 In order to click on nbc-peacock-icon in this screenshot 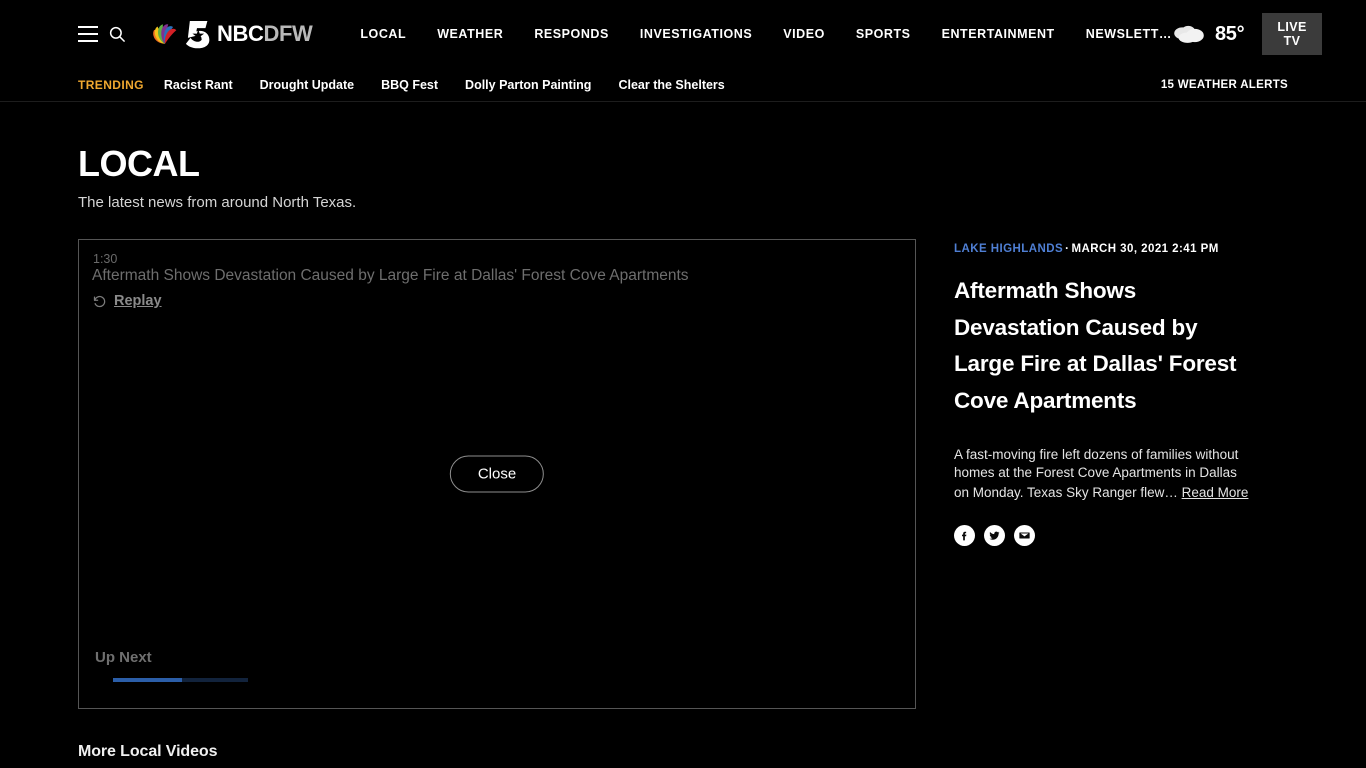, I will do `click(165, 34)`.